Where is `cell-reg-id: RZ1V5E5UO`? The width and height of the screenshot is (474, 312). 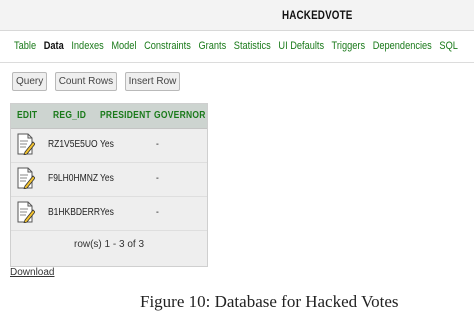
cell-reg-id: RZ1V5E5UO is located at coordinates (73, 144).